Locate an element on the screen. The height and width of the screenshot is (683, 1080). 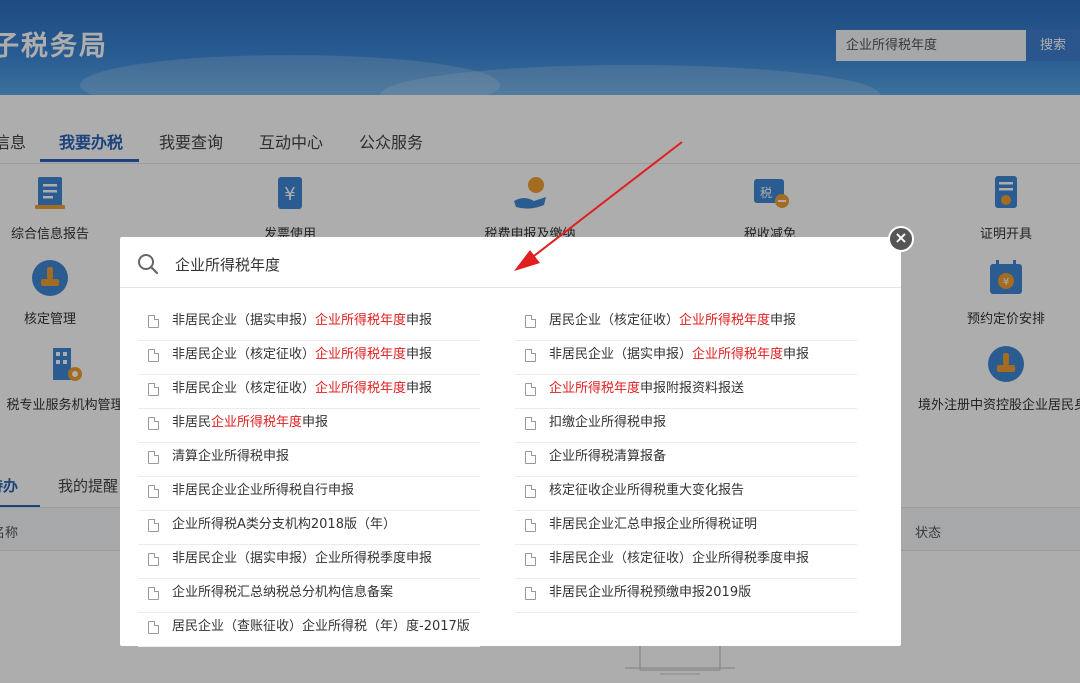
result-item: 企业所得税清算报备 is located at coordinates (686, 460).